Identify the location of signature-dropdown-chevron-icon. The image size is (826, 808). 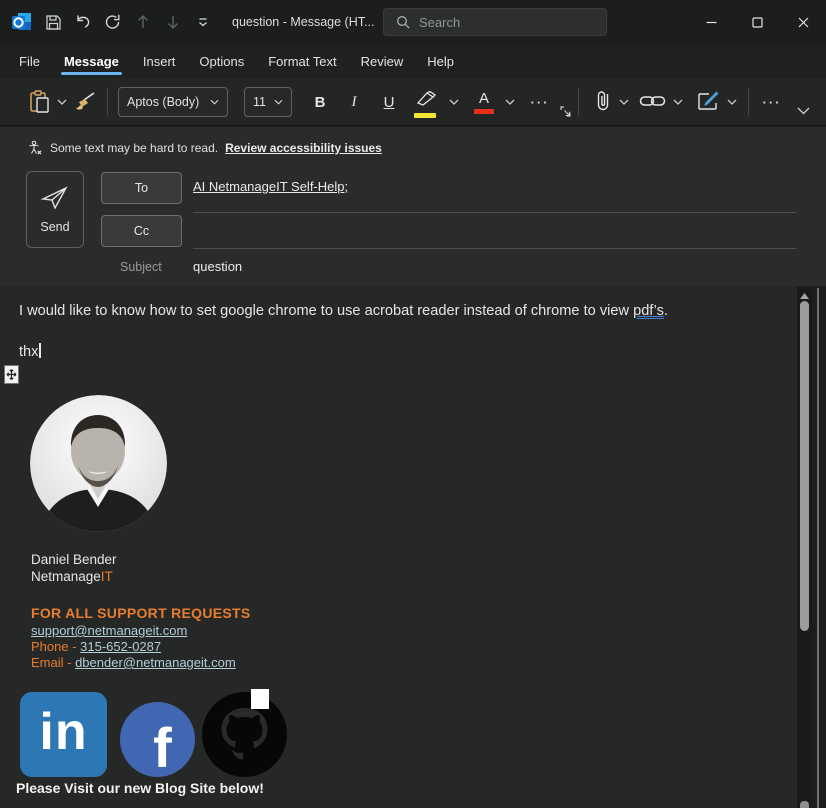
(732, 102).